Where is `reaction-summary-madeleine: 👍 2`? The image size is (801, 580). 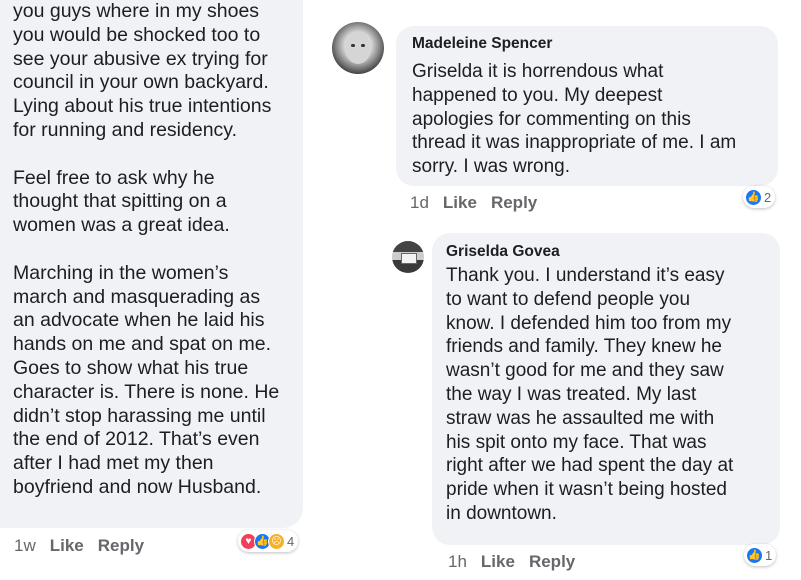 reaction-summary-madeleine: 👍 2 is located at coordinates (759, 197).